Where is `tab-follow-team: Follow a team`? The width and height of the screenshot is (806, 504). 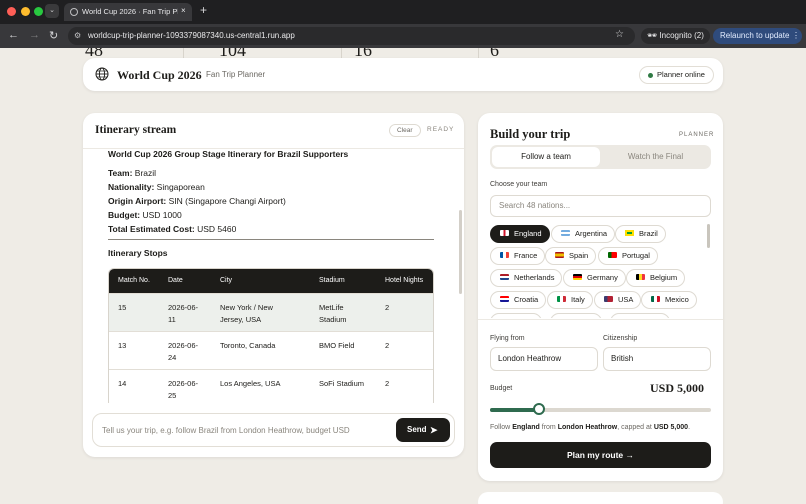
tab-follow-team: Follow a team is located at coordinates (546, 157).